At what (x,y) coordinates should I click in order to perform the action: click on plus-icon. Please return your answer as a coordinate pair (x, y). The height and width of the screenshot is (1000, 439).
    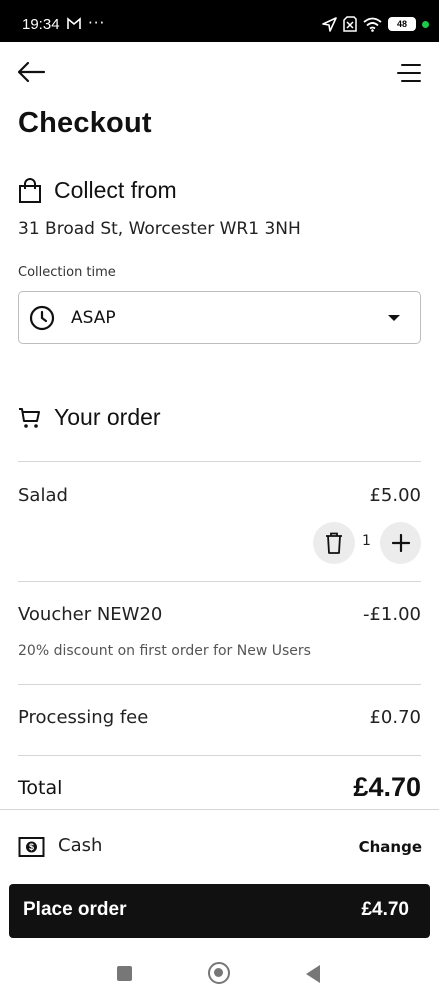
    Looking at the image, I should click on (400, 543).